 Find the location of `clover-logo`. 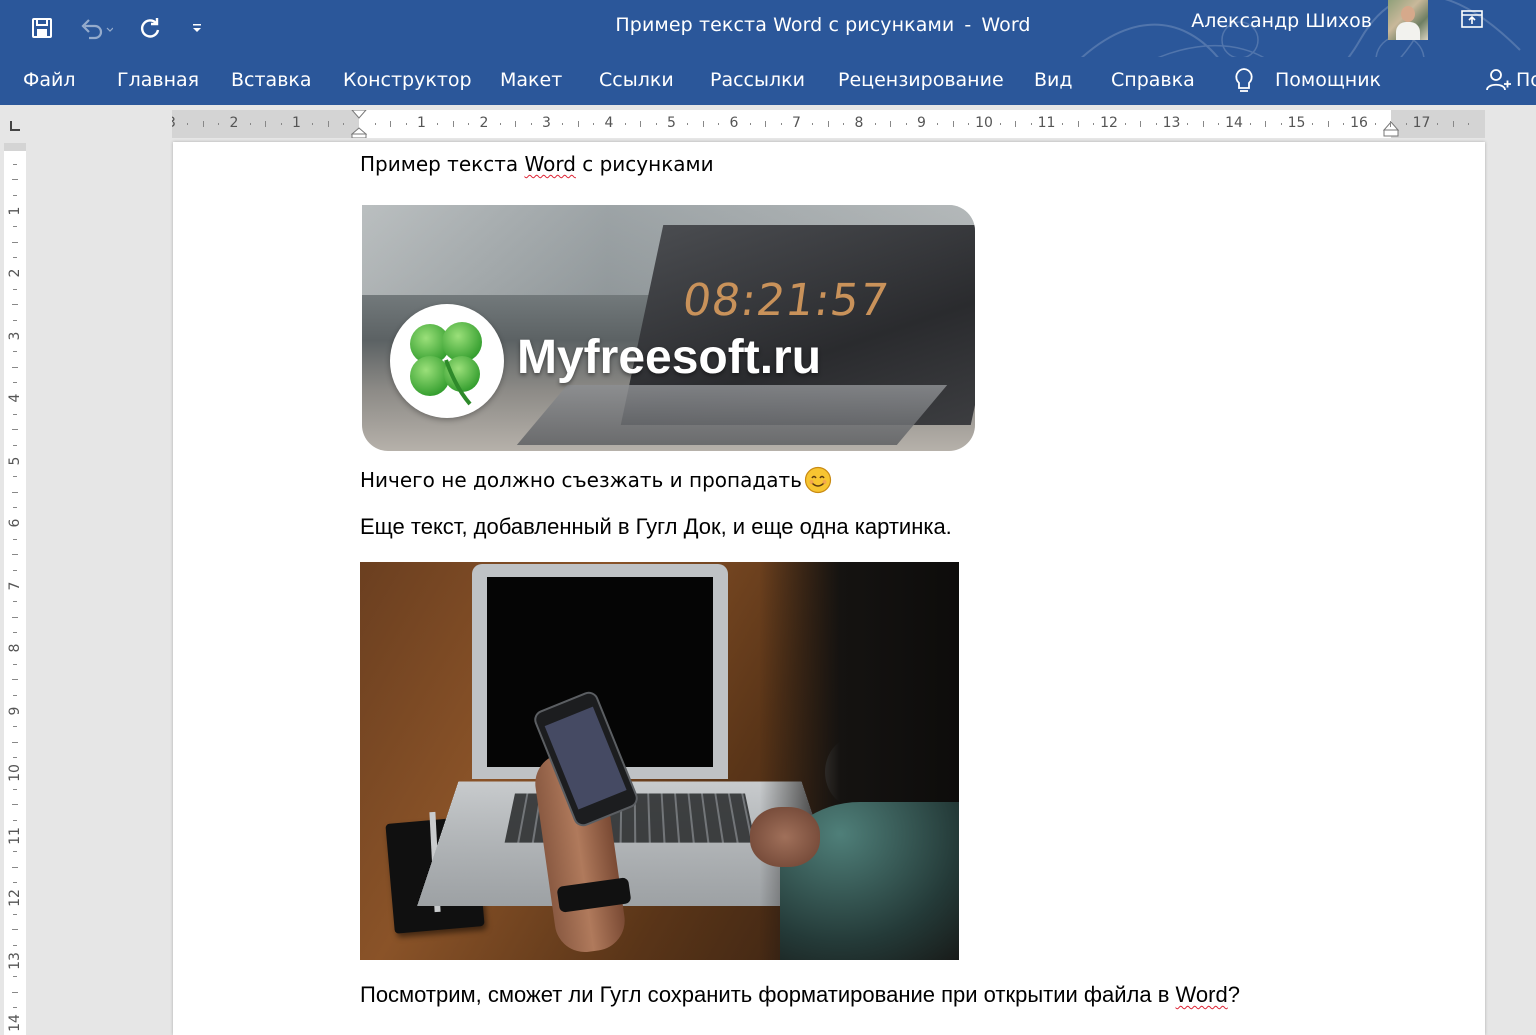

clover-logo is located at coordinates (447, 361).